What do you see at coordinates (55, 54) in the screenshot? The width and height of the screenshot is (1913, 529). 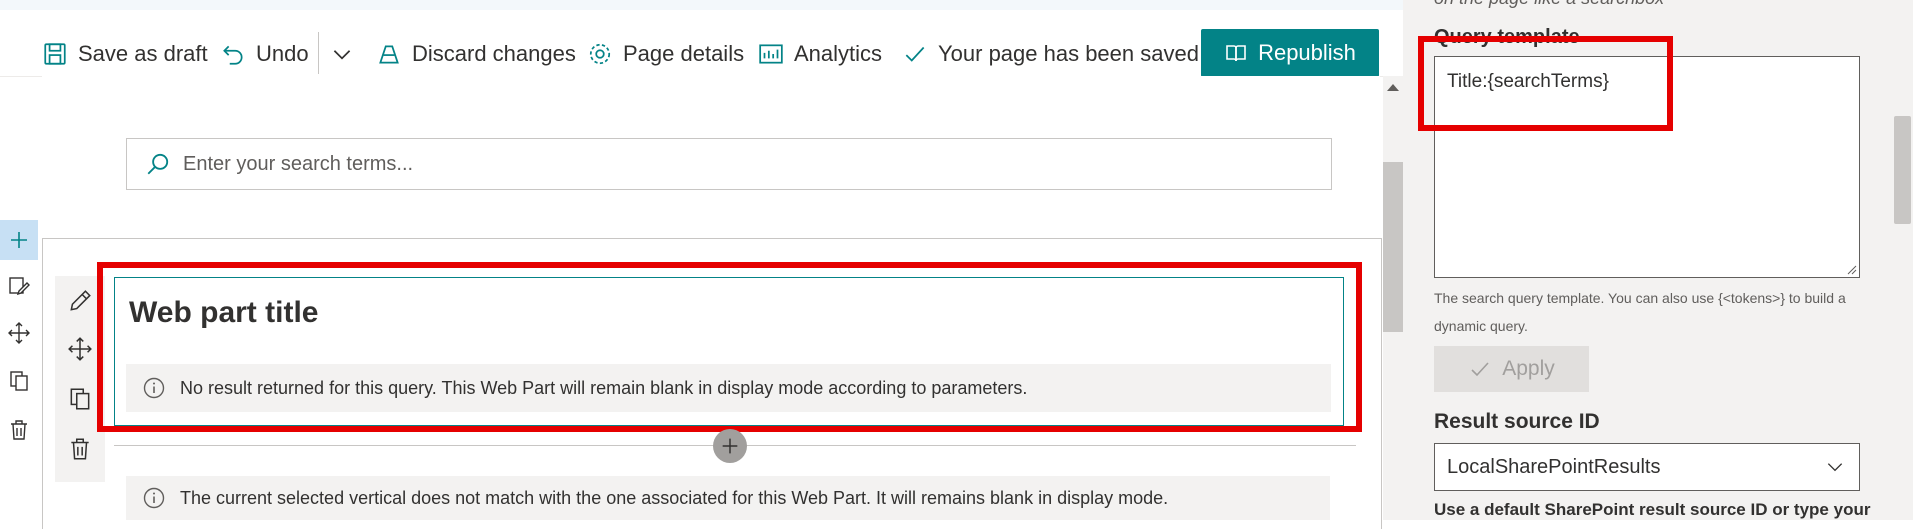 I see `save-icon` at bounding box center [55, 54].